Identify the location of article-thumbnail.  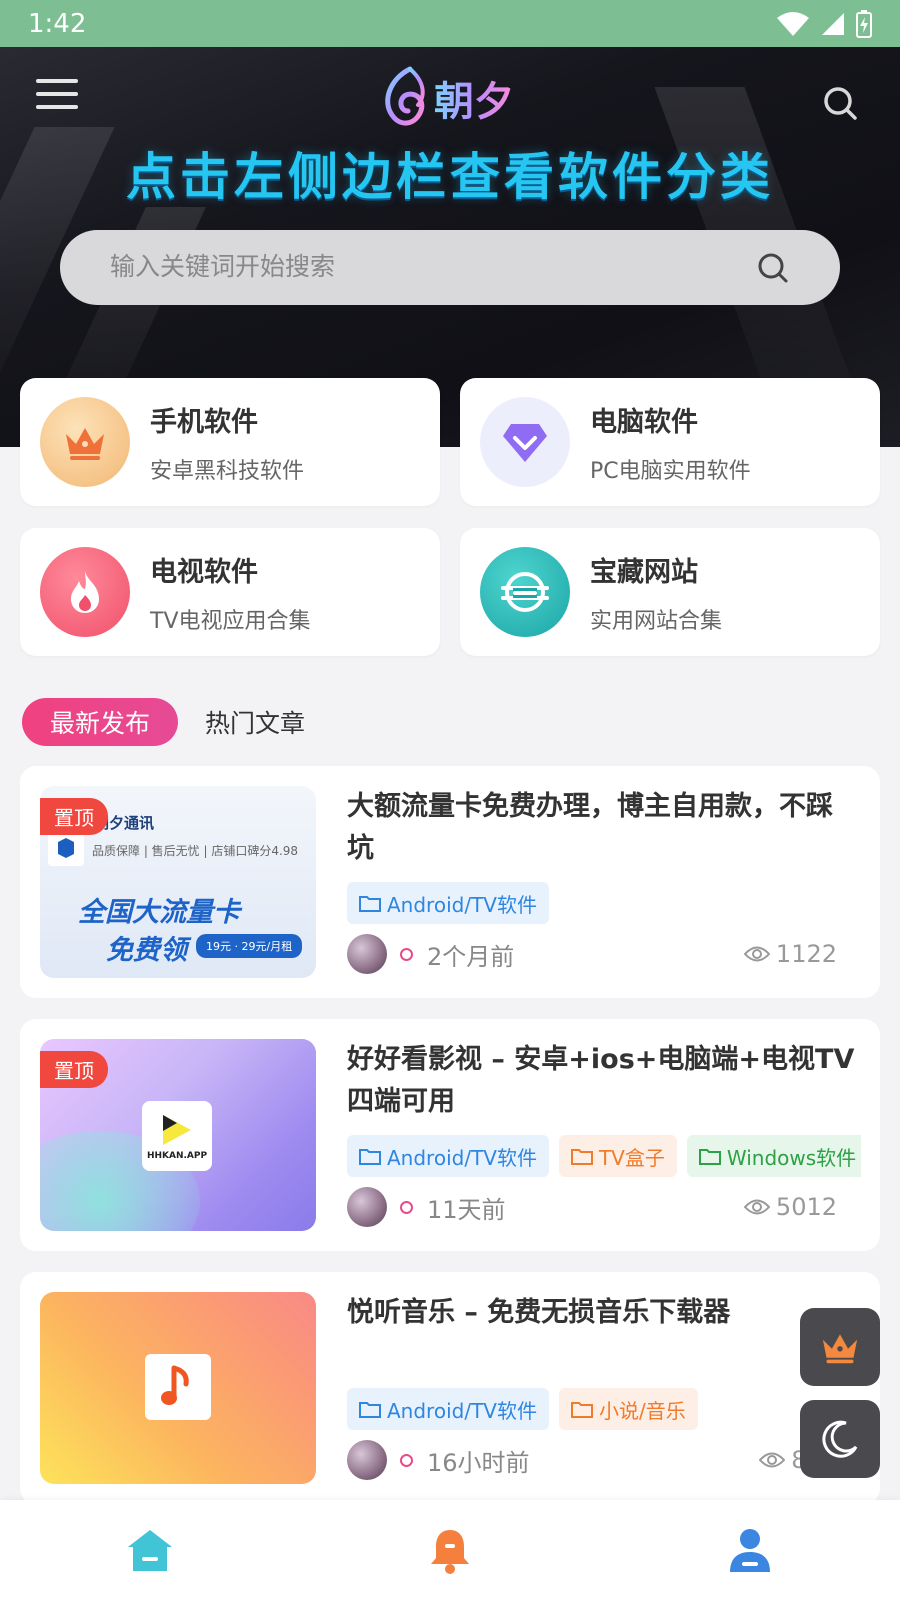
(178, 1388).